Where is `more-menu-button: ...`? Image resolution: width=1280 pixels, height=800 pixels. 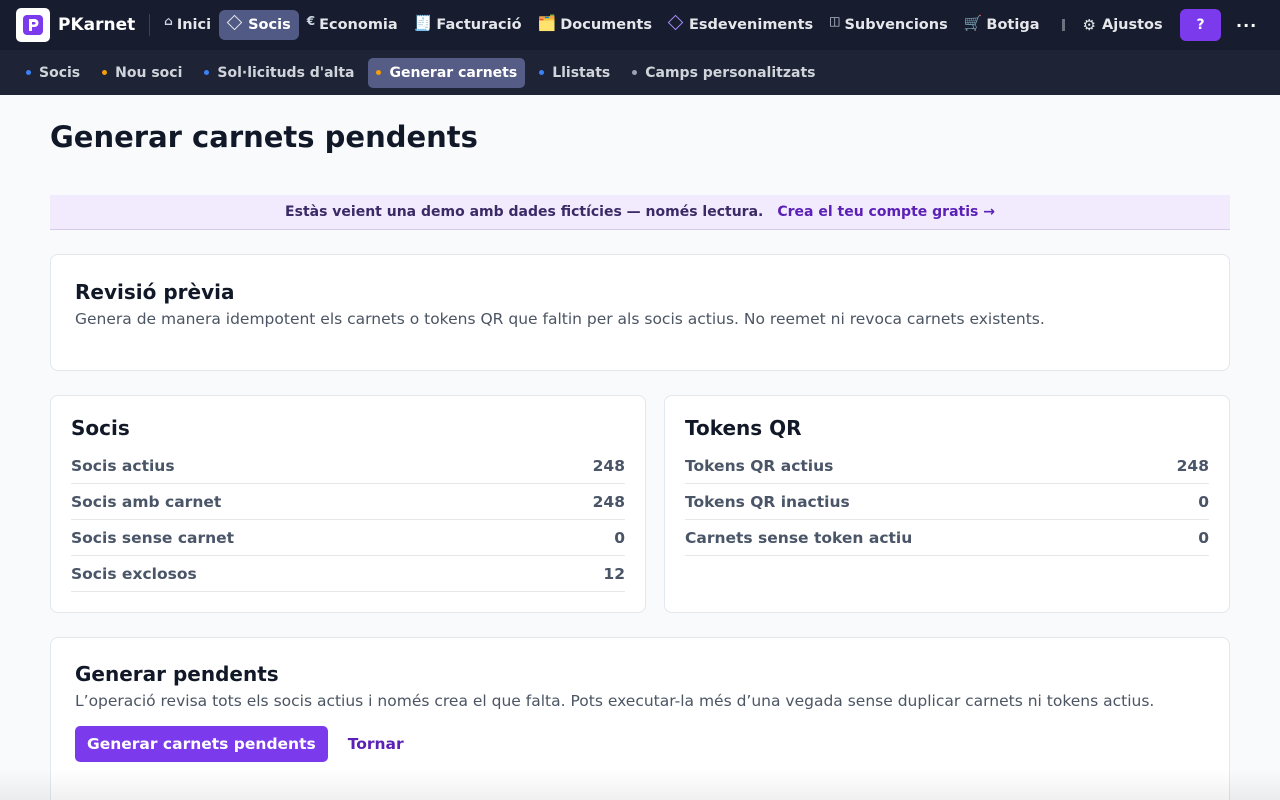 more-menu-button: ... is located at coordinates (1246, 21).